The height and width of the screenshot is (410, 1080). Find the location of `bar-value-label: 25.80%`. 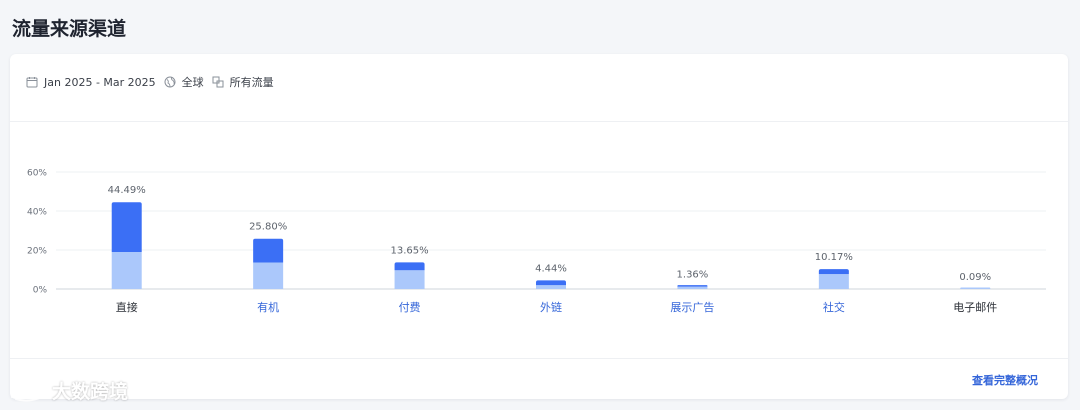

bar-value-label: 25.80% is located at coordinates (268, 227).